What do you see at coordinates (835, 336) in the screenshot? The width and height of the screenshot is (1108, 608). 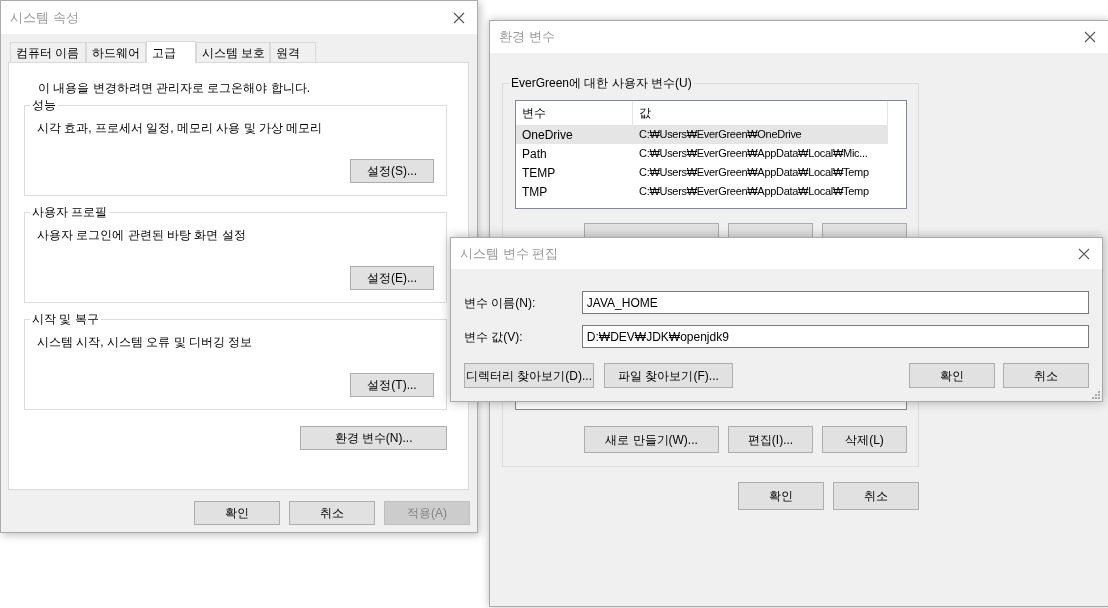 I see `input-field: D:₩DEV₩JDK₩openjdk9` at bounding box center [835, 336].